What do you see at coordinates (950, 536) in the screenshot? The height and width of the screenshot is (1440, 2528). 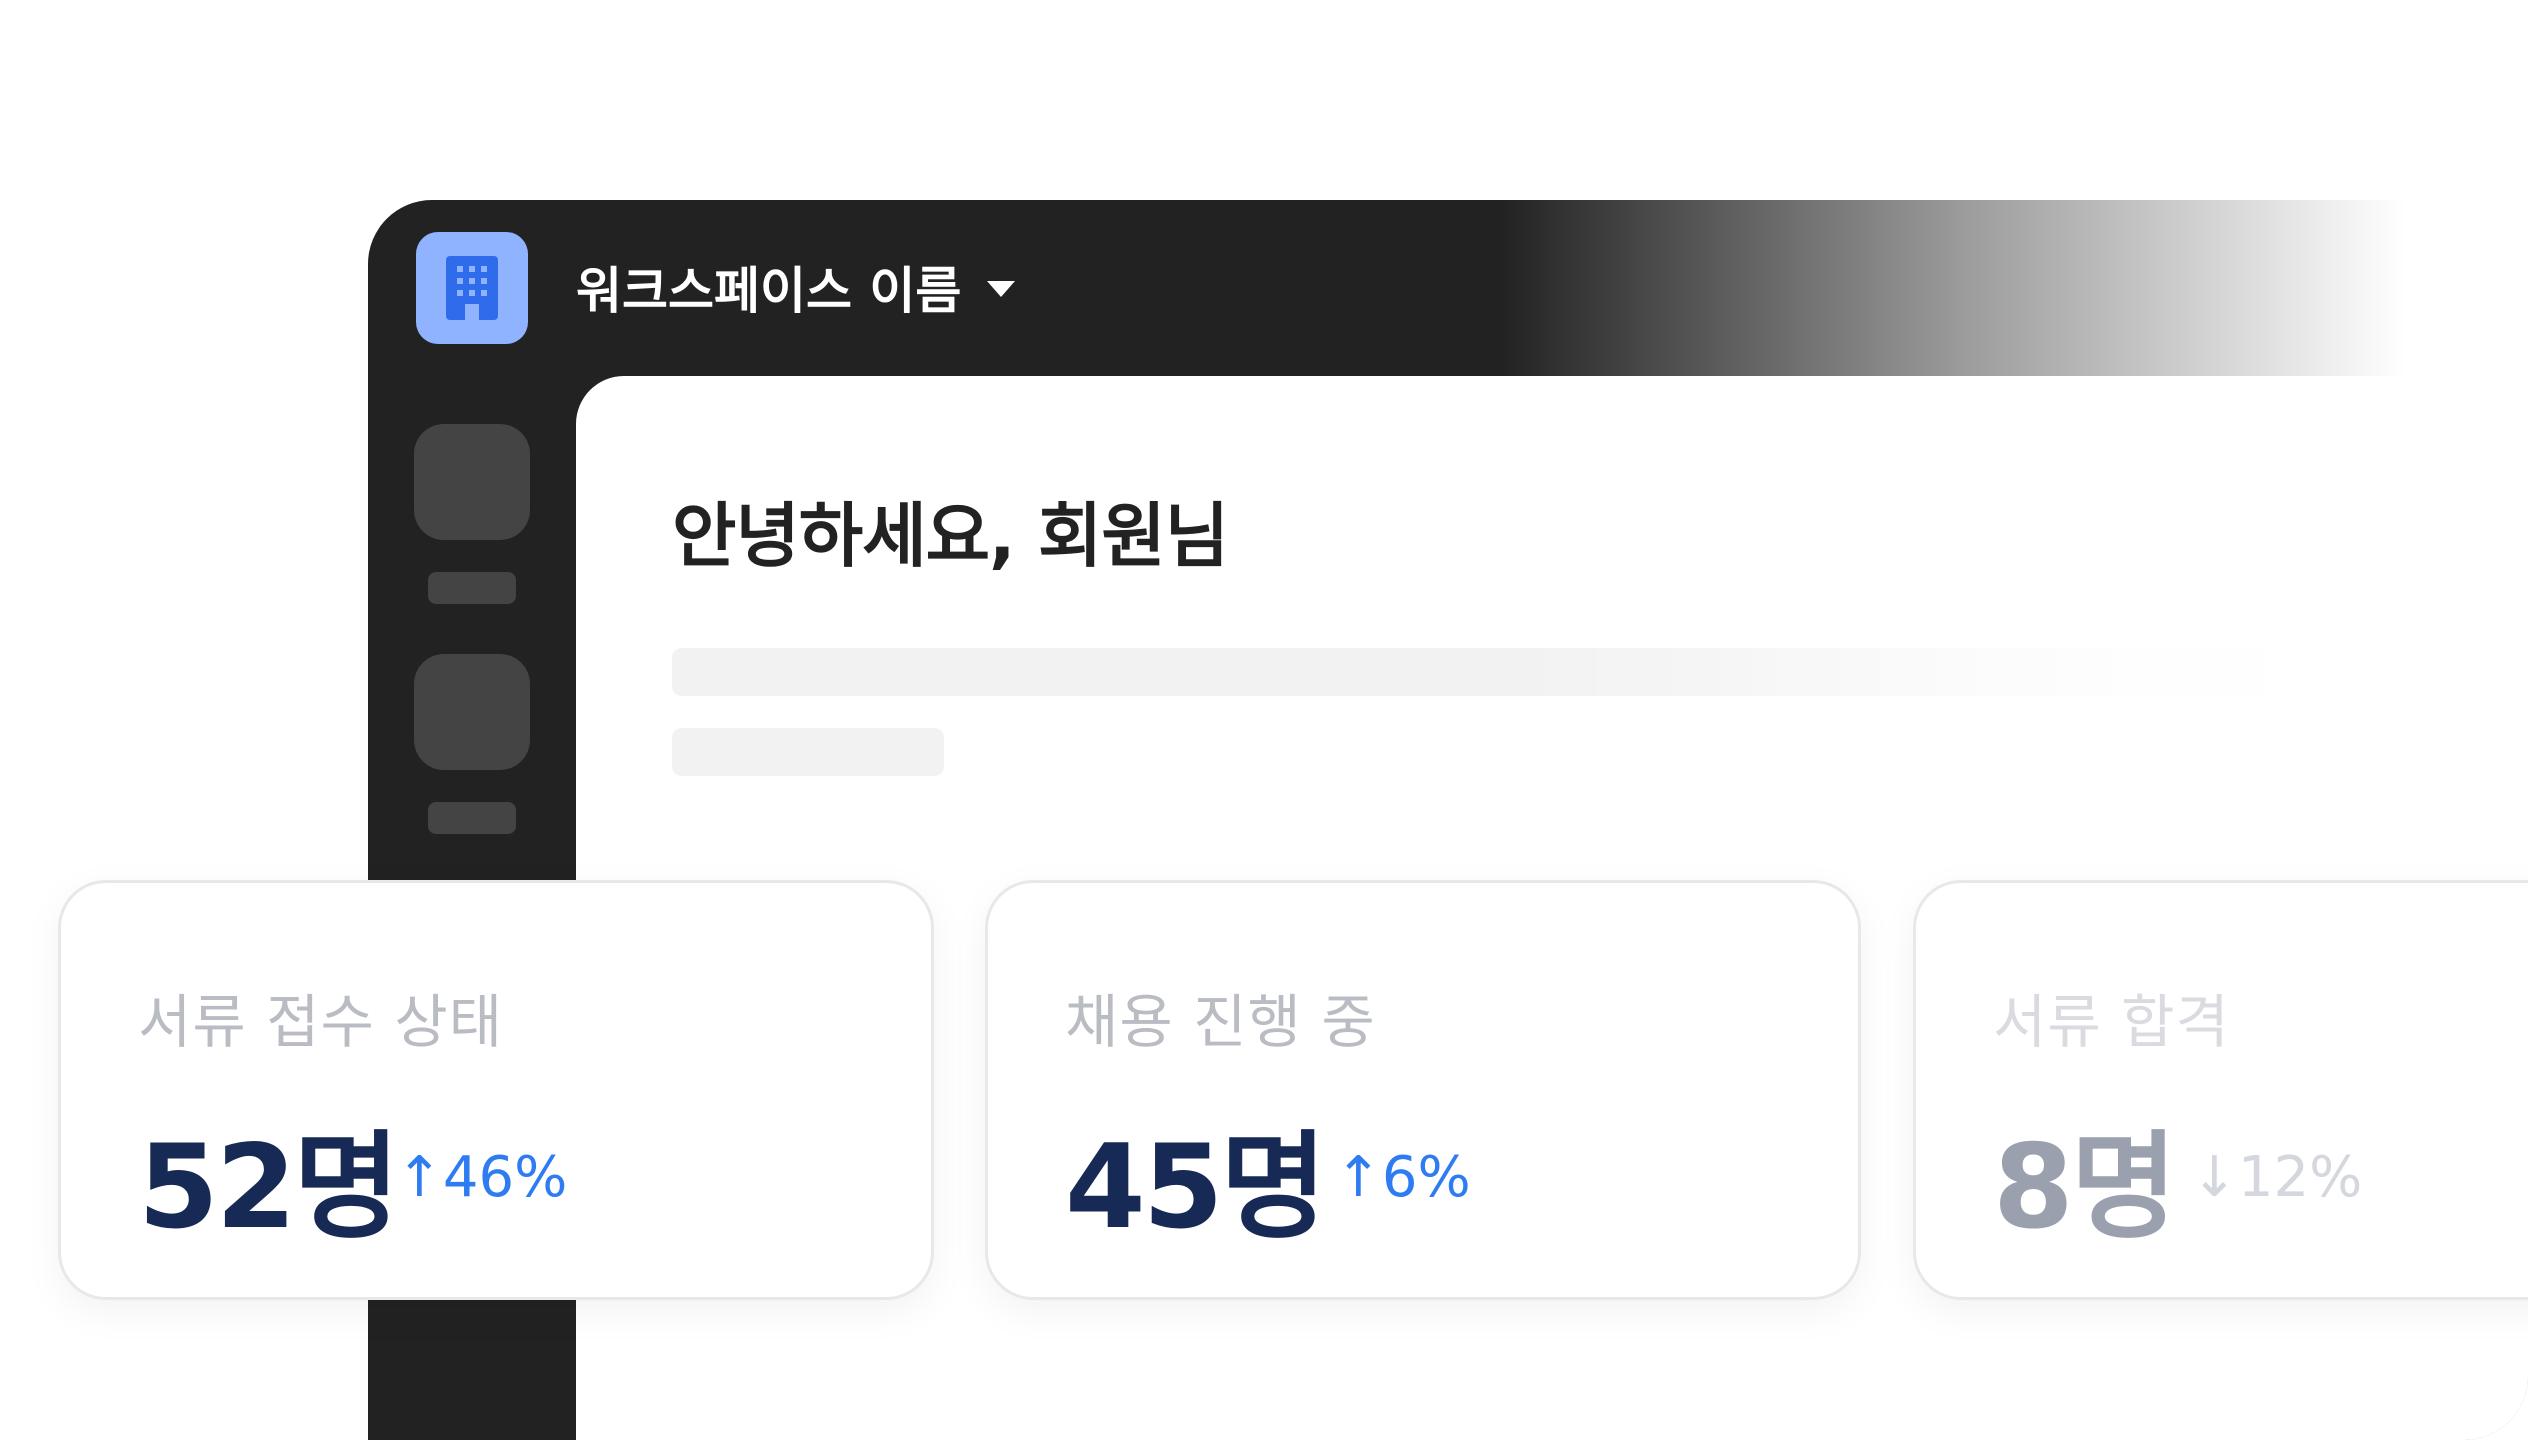 I see `page-greeting: 안녕하세요, 회원님` at bounding box center [950, 536].